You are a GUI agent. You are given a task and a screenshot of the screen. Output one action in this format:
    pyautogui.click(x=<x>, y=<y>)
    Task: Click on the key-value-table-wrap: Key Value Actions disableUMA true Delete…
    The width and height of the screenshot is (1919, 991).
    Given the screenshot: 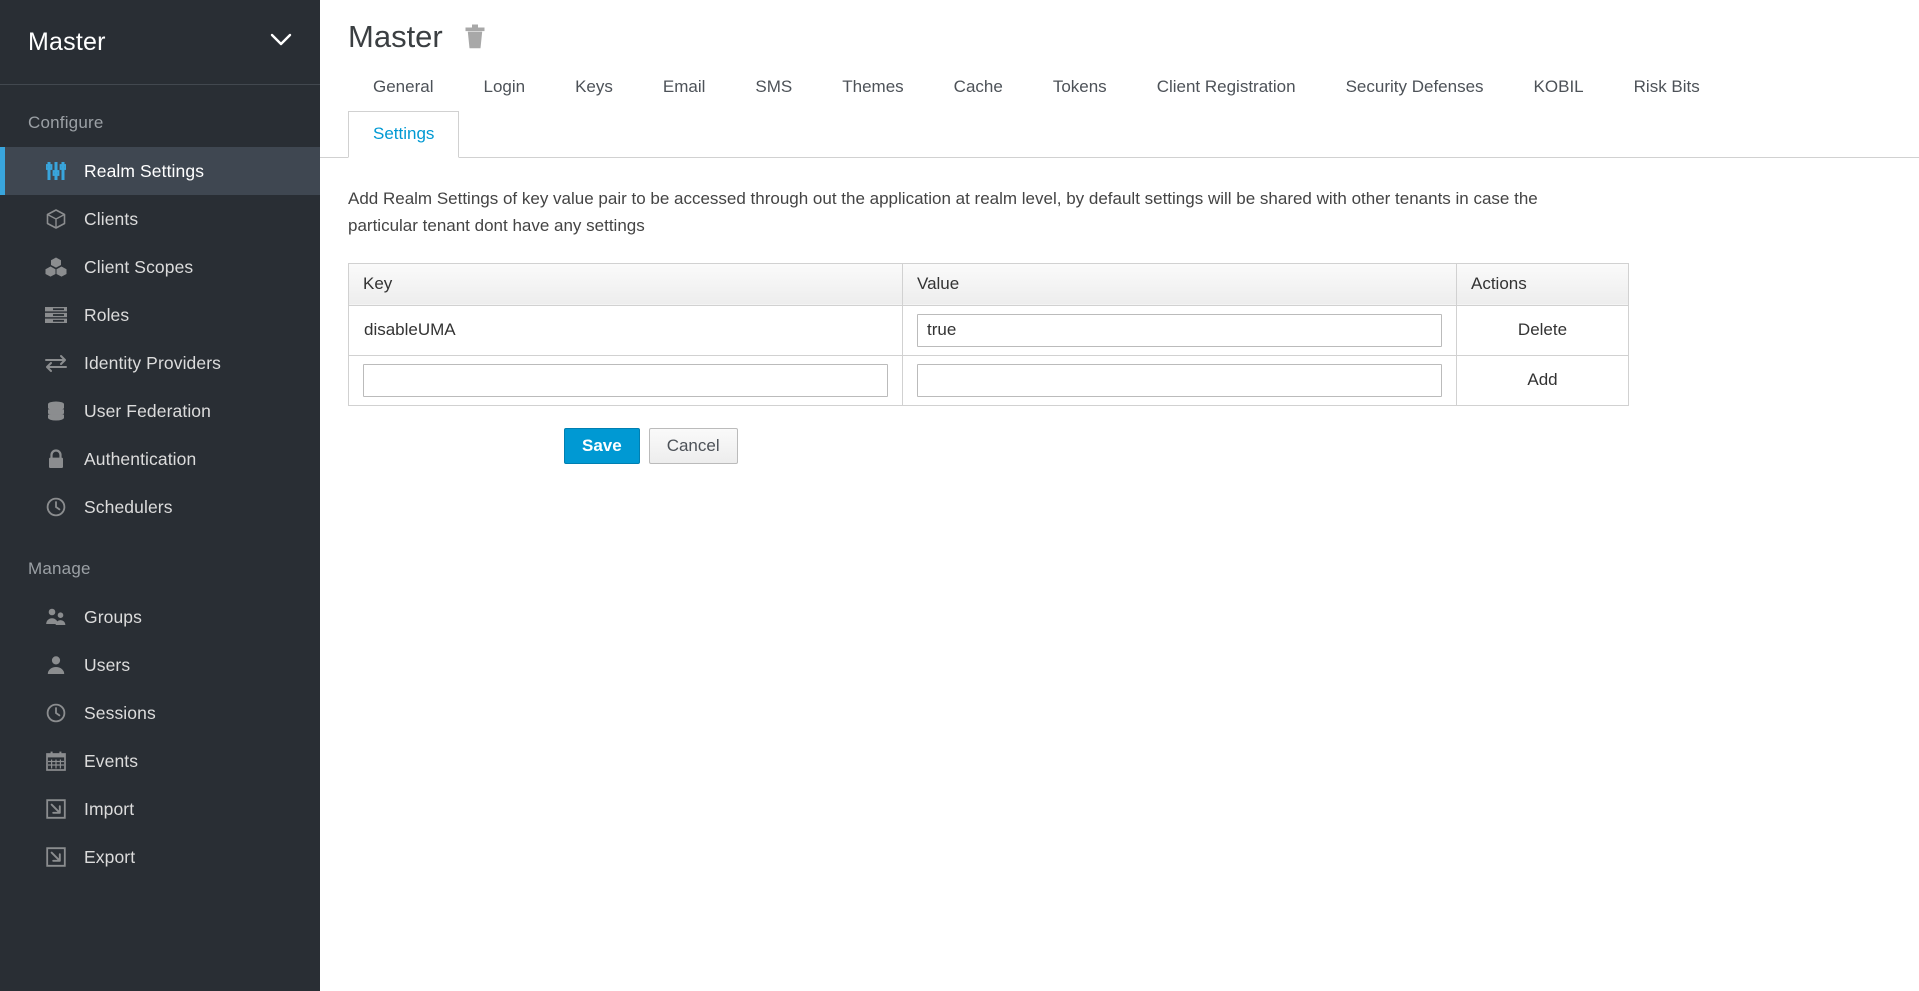 What is the action you would take?
    pyautogui.click(x=1119, y=322)
    